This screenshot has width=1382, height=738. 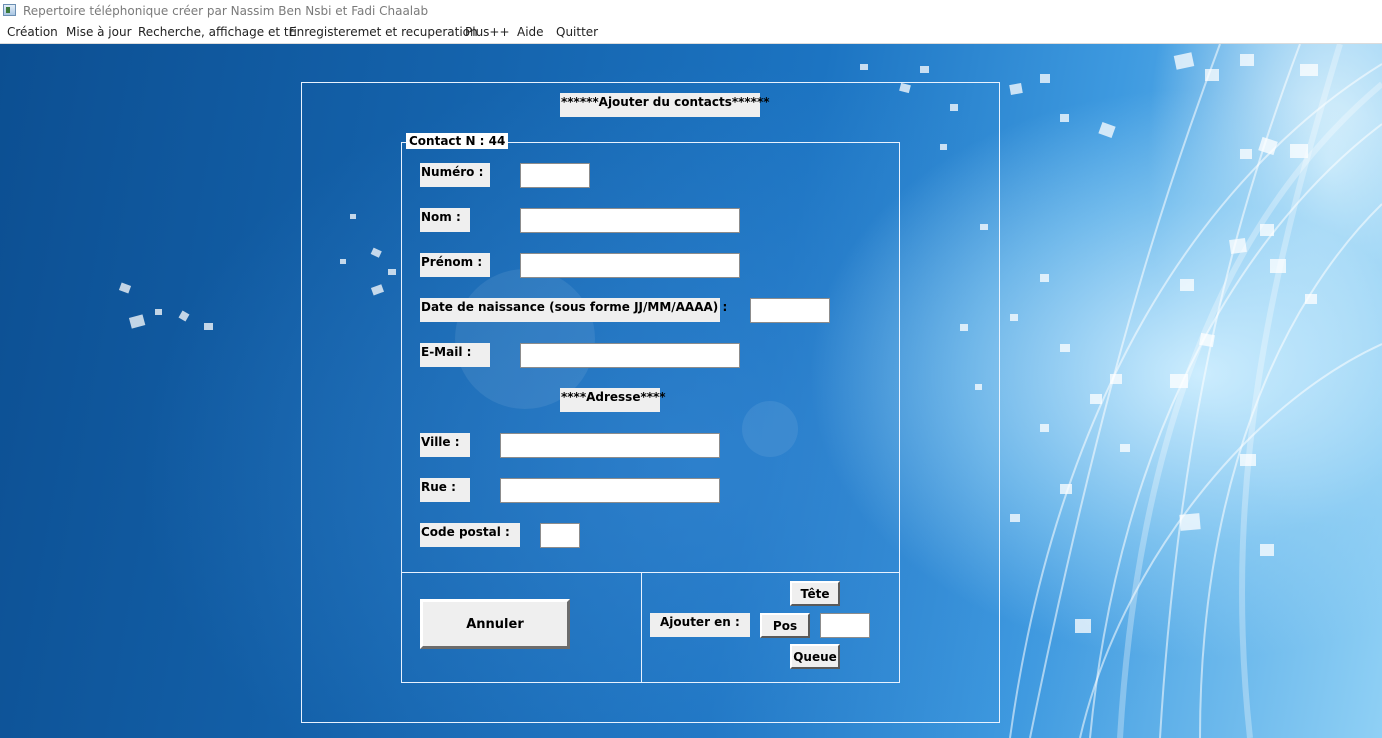 What do you see at coordinates (555, 175) in the screenshot?
I see `numero-input` at bounding box center [555, 175].